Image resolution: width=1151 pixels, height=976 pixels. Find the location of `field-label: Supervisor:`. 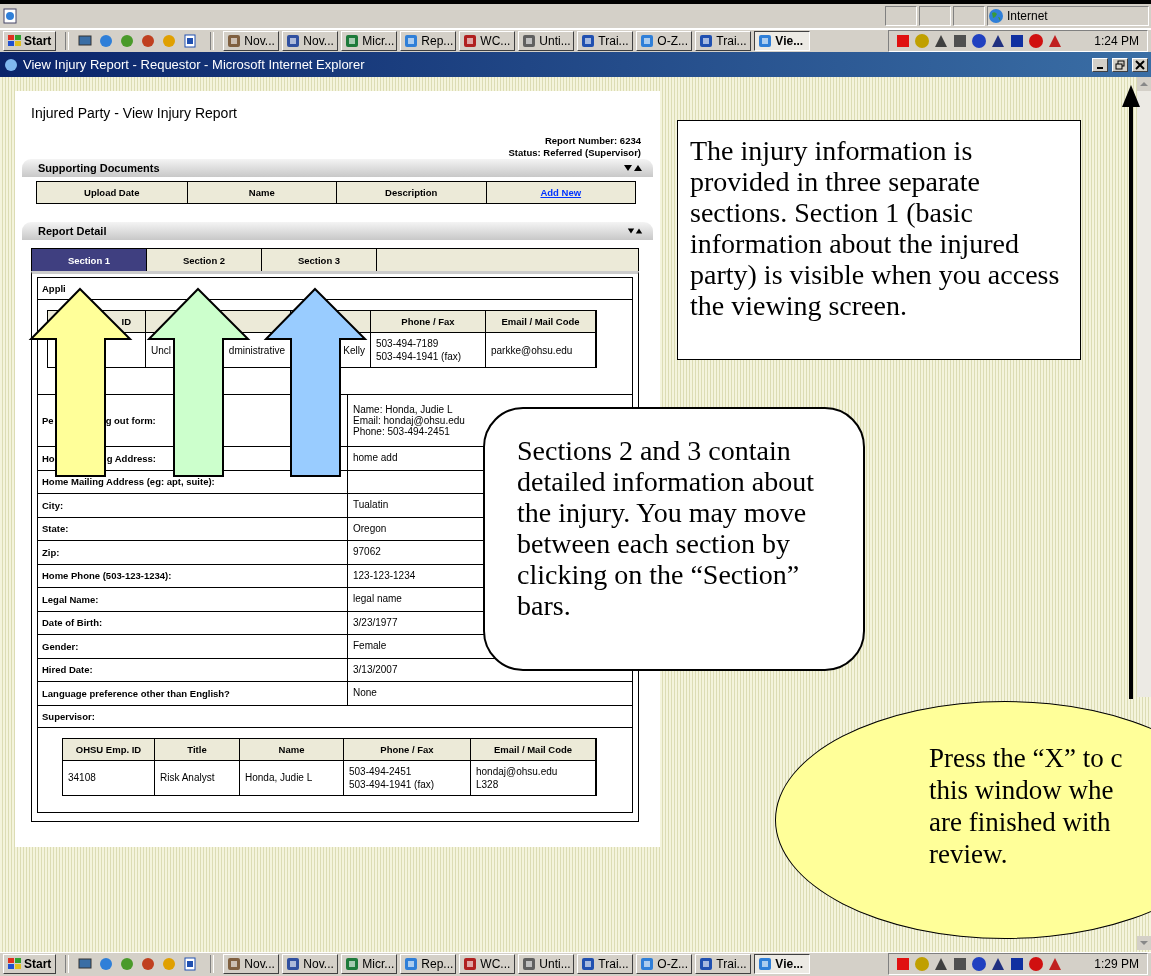

field-label: Supervisor: is located at coordinates (68, 716).